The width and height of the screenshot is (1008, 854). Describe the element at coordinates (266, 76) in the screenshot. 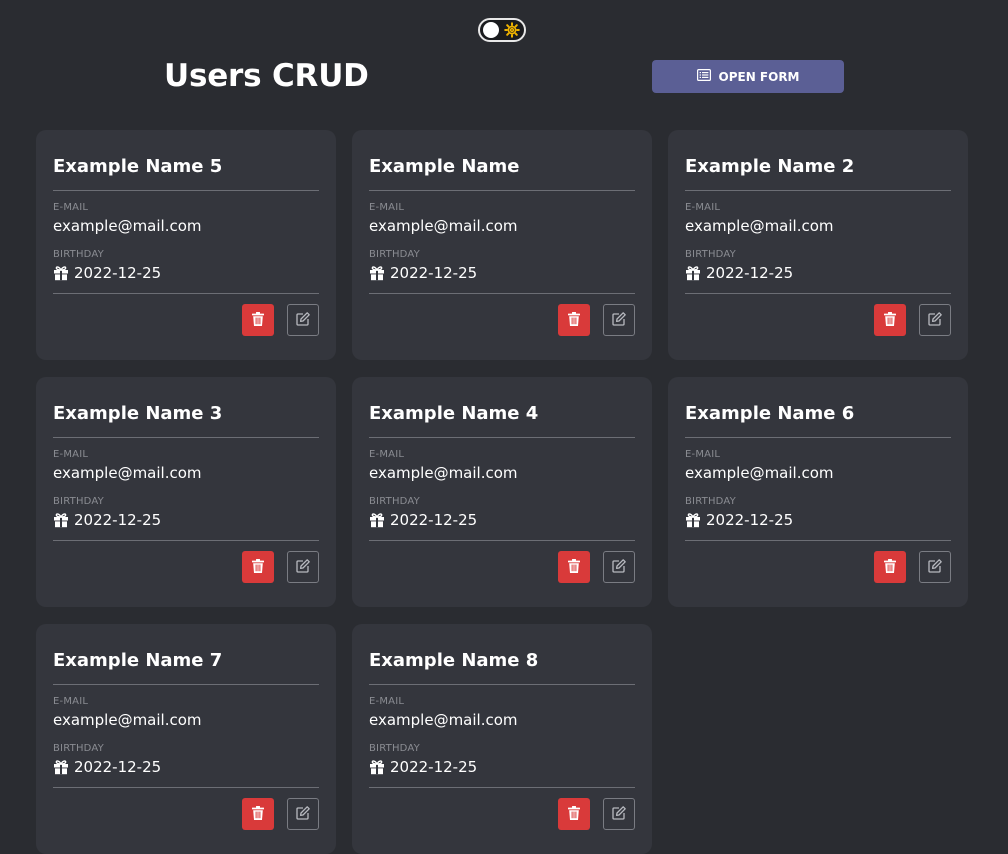

I see `page-title: Users CRUD` at that location.